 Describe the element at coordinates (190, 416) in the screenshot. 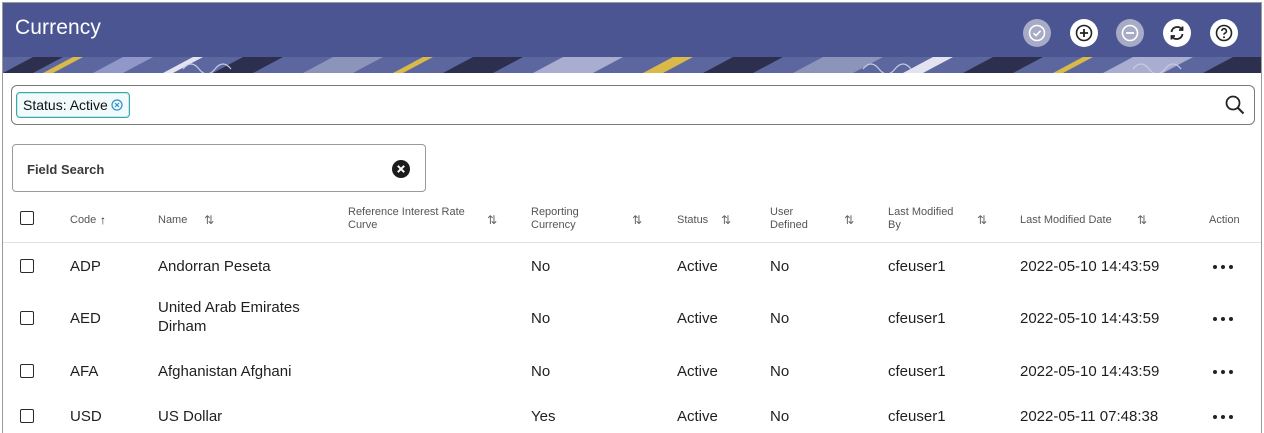

I see `cell-name: US Dollar` at that location.